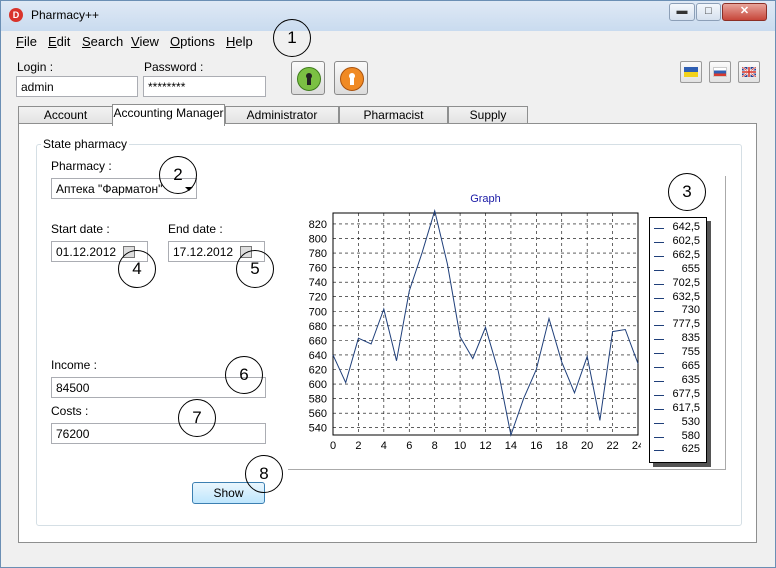 This screenshot has width=776, height=568. Describe the element at coordinates (485, 446) in the screenshot. I see `x-tick-label: 12` at that location.